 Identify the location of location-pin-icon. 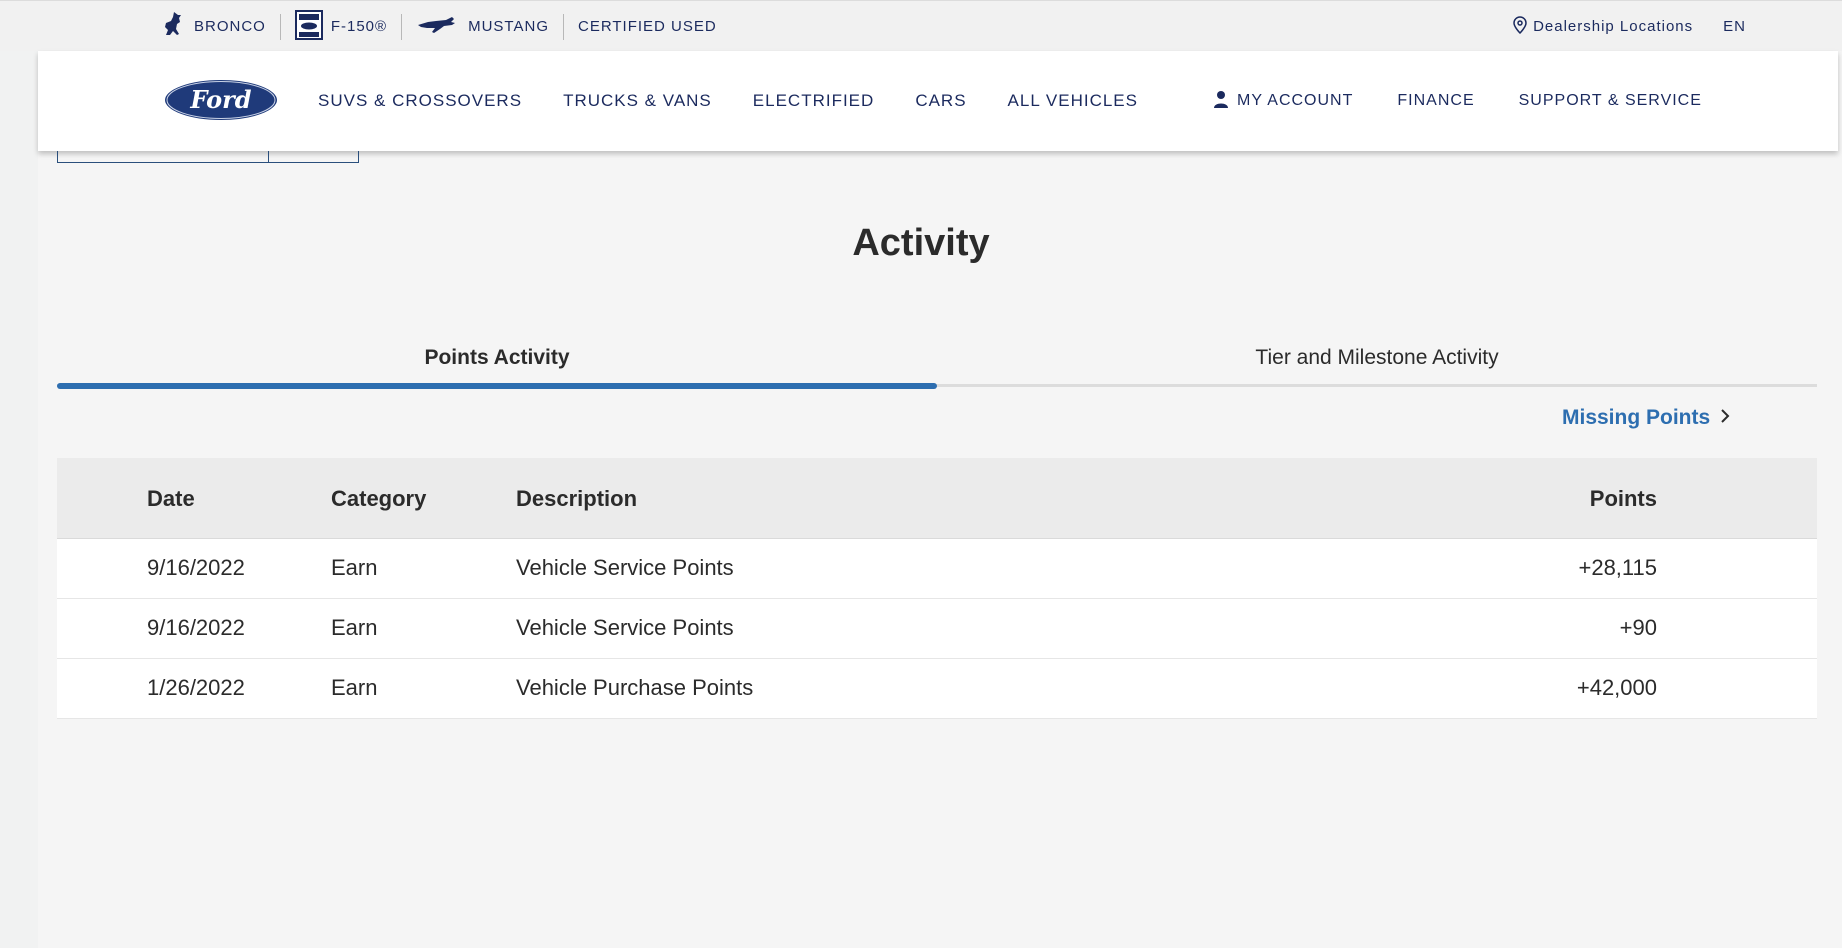
(1520, 26).